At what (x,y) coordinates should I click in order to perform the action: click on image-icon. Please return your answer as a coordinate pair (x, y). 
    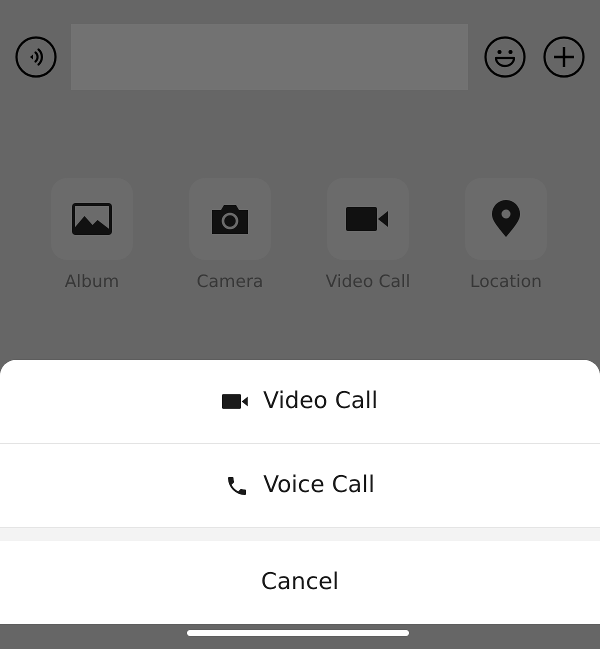
    Looking at the image, I should click on (92, 219).